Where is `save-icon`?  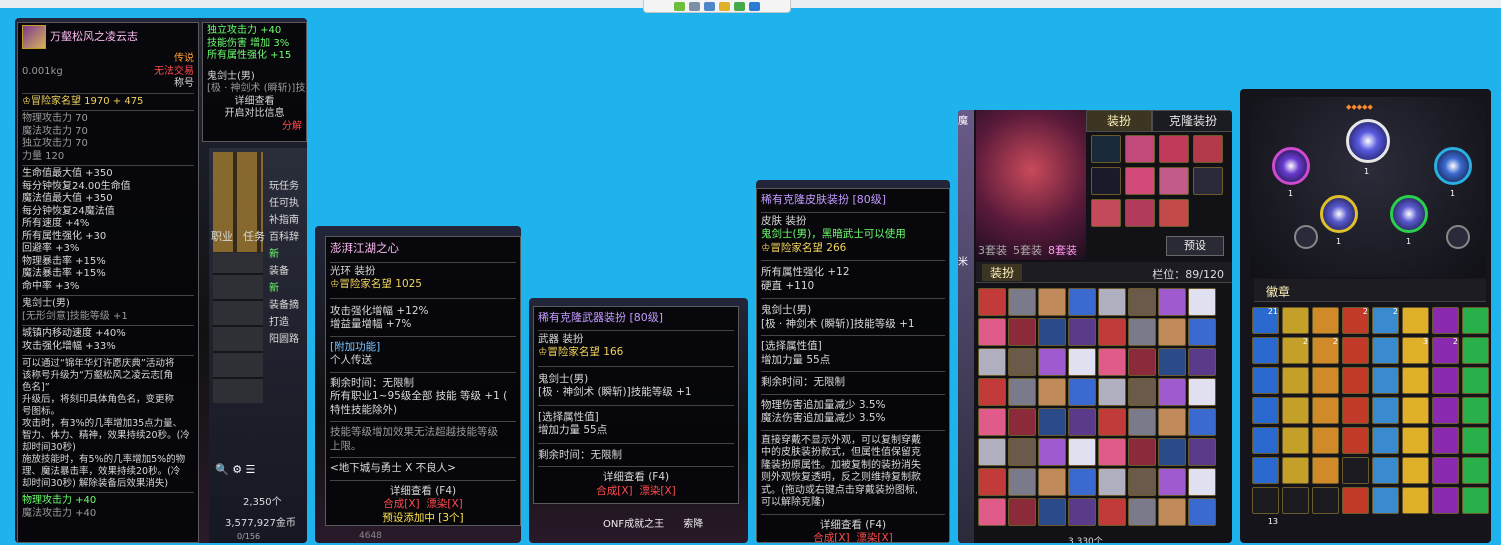 save-icon is located at coordinates (694, 6).